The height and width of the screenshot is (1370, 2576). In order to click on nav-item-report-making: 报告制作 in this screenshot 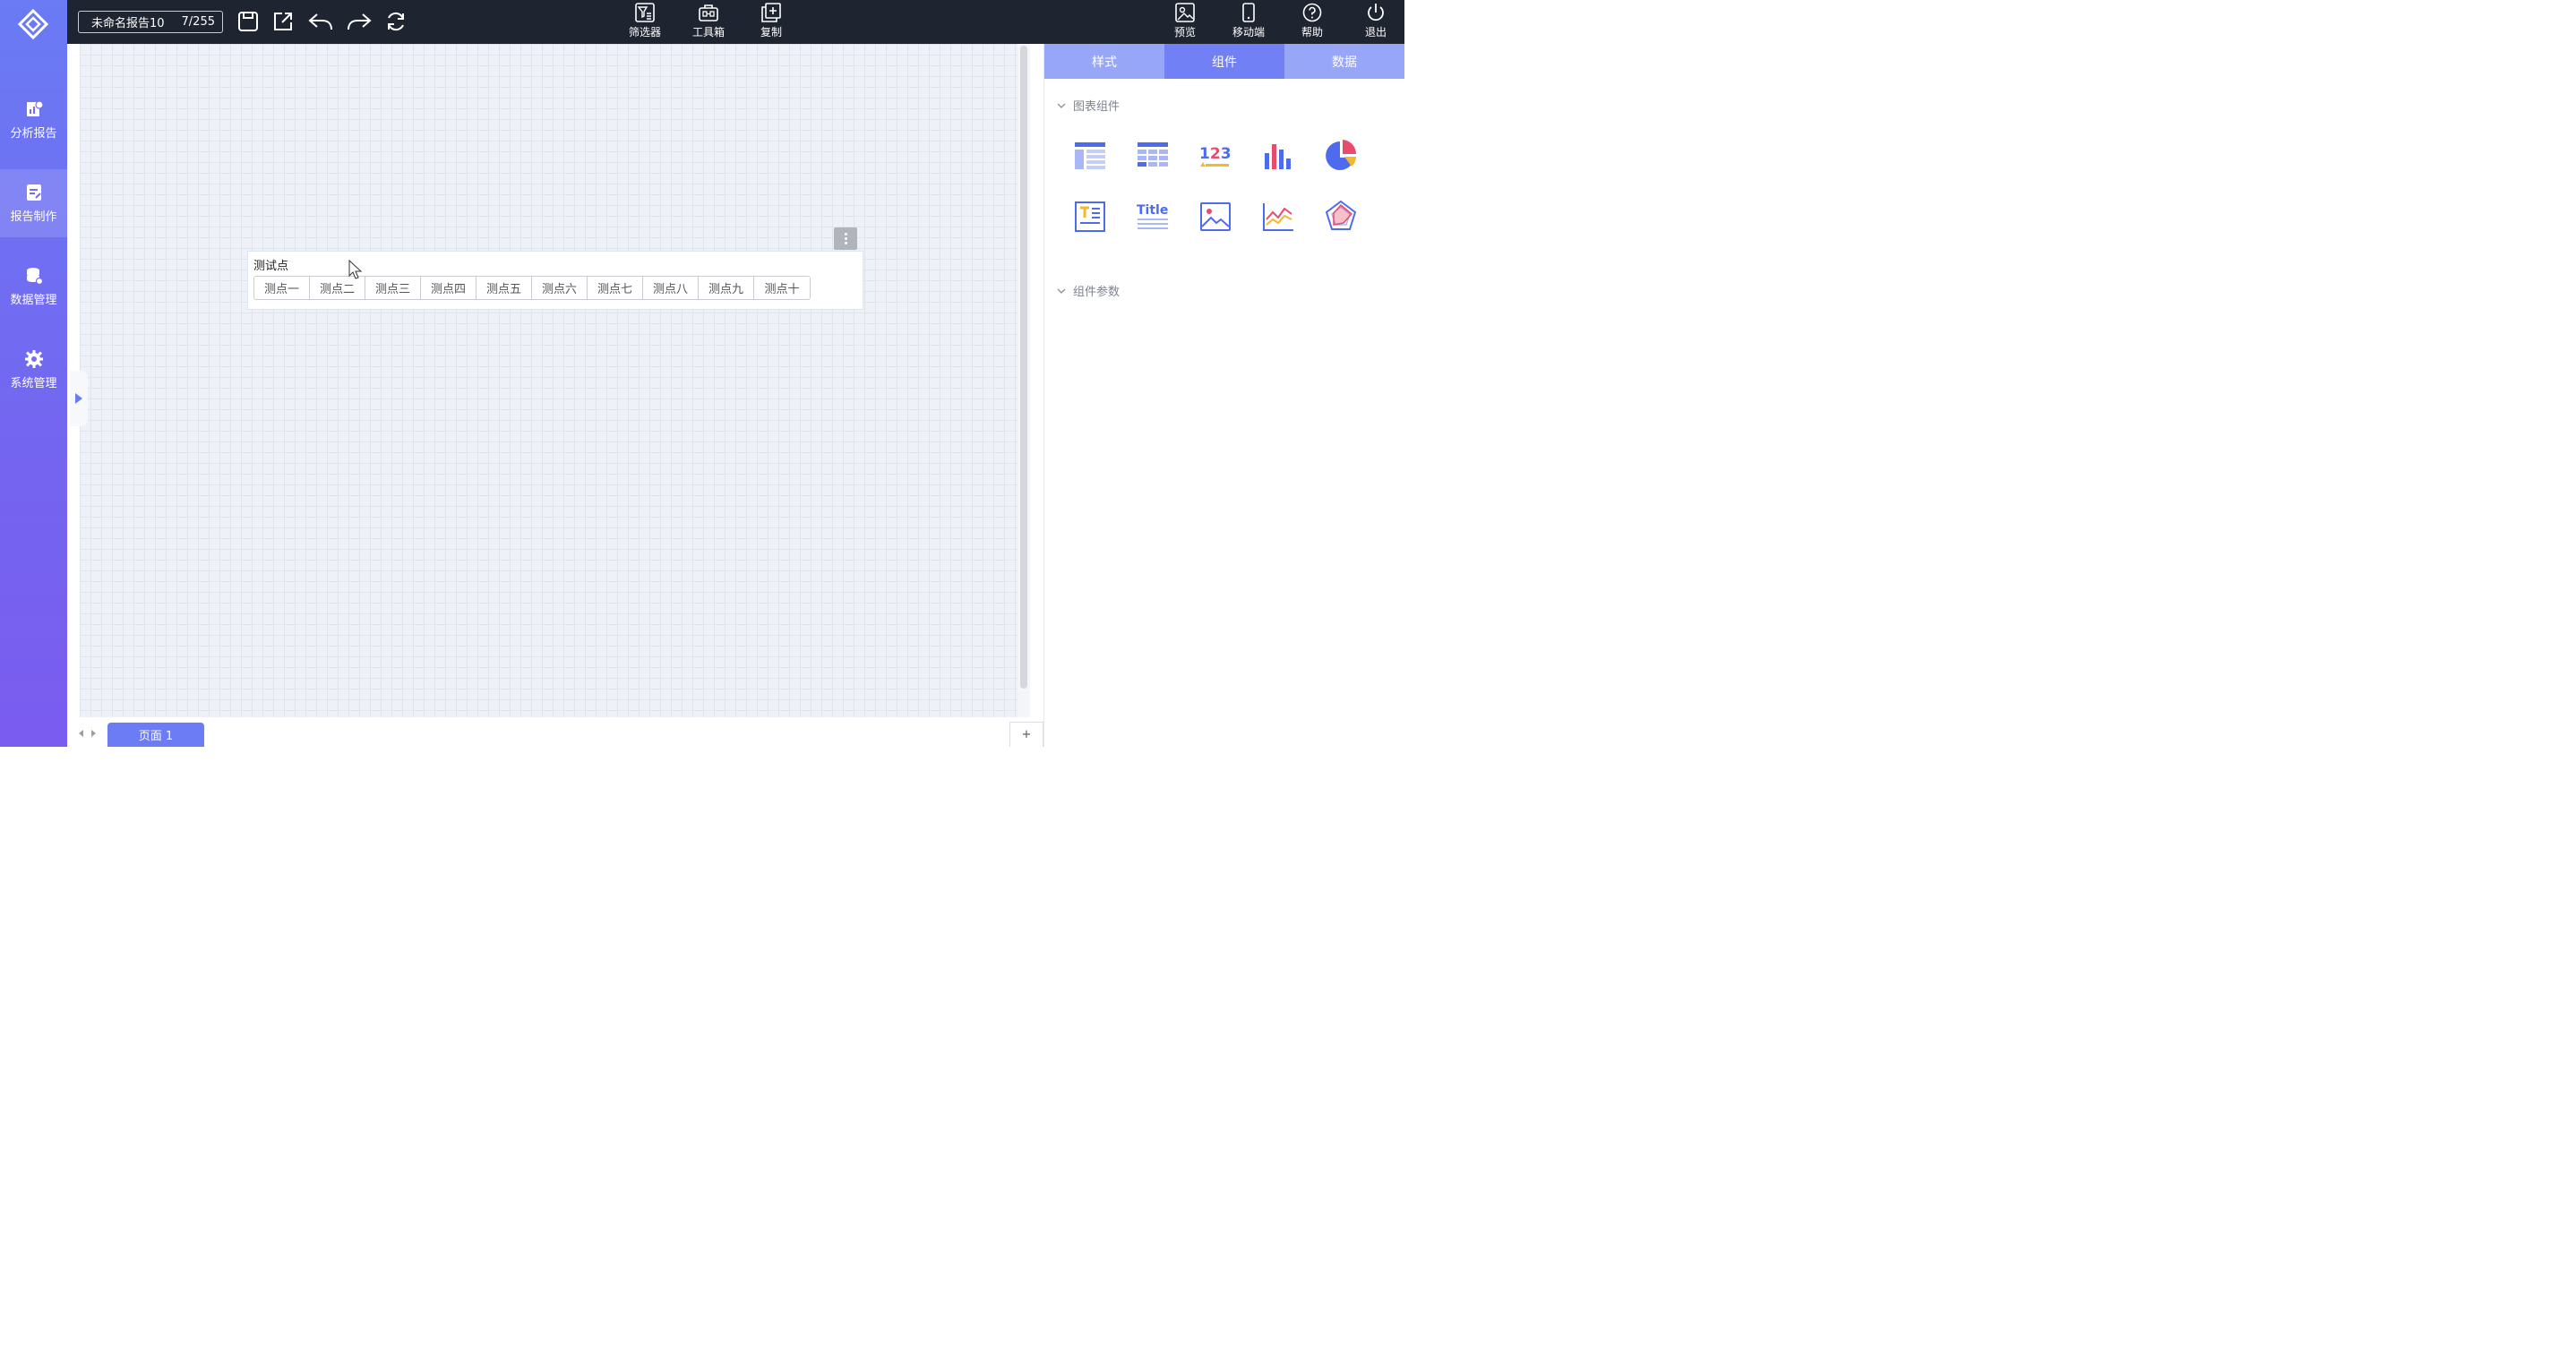, I will do `click(33, 203)`.